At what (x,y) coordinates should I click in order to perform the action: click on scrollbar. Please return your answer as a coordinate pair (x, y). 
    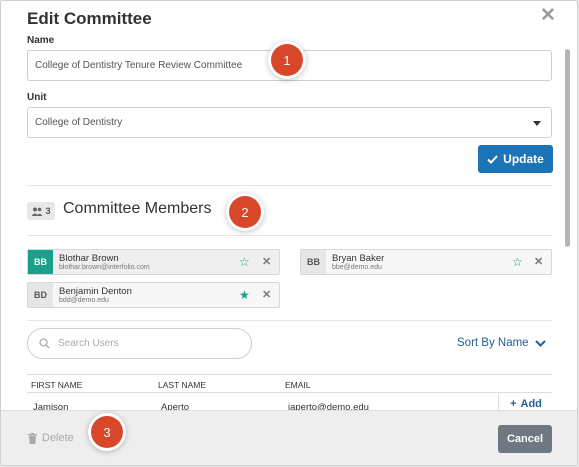
    Looking at the image, I should click on (567, 148).